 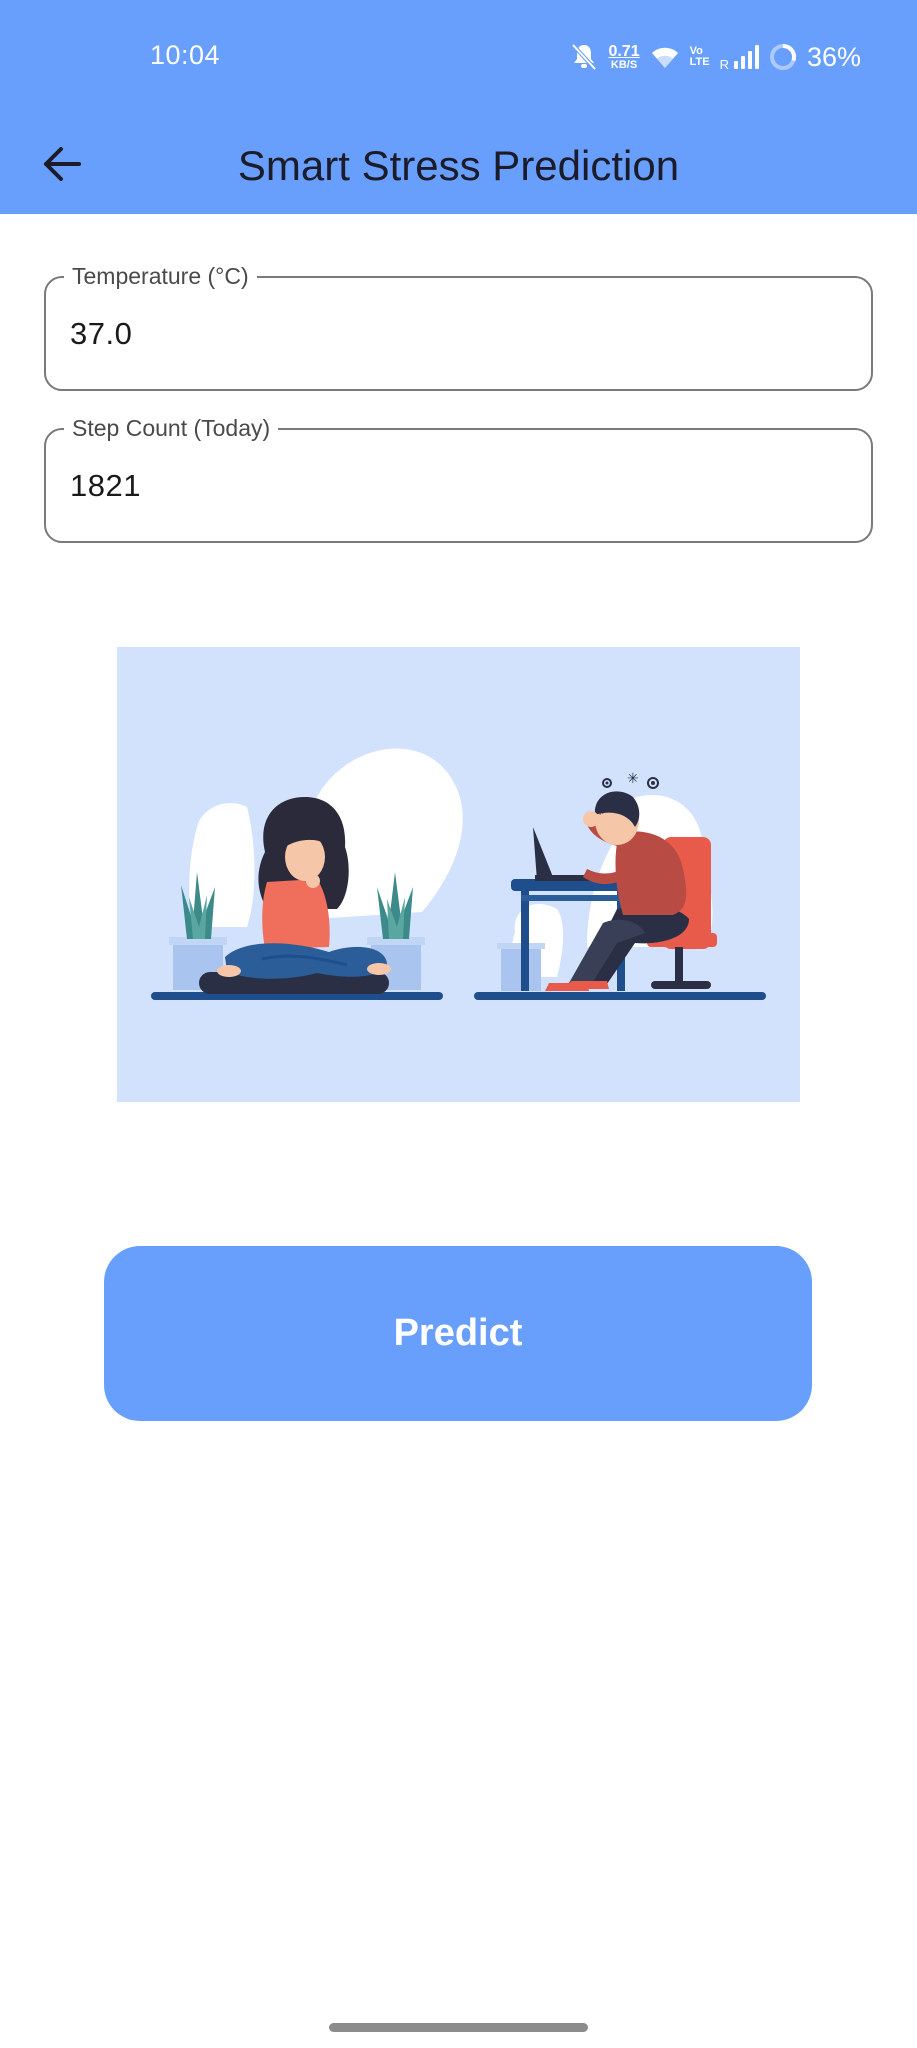 I want to click on back-button, so click(x=62, y=166).